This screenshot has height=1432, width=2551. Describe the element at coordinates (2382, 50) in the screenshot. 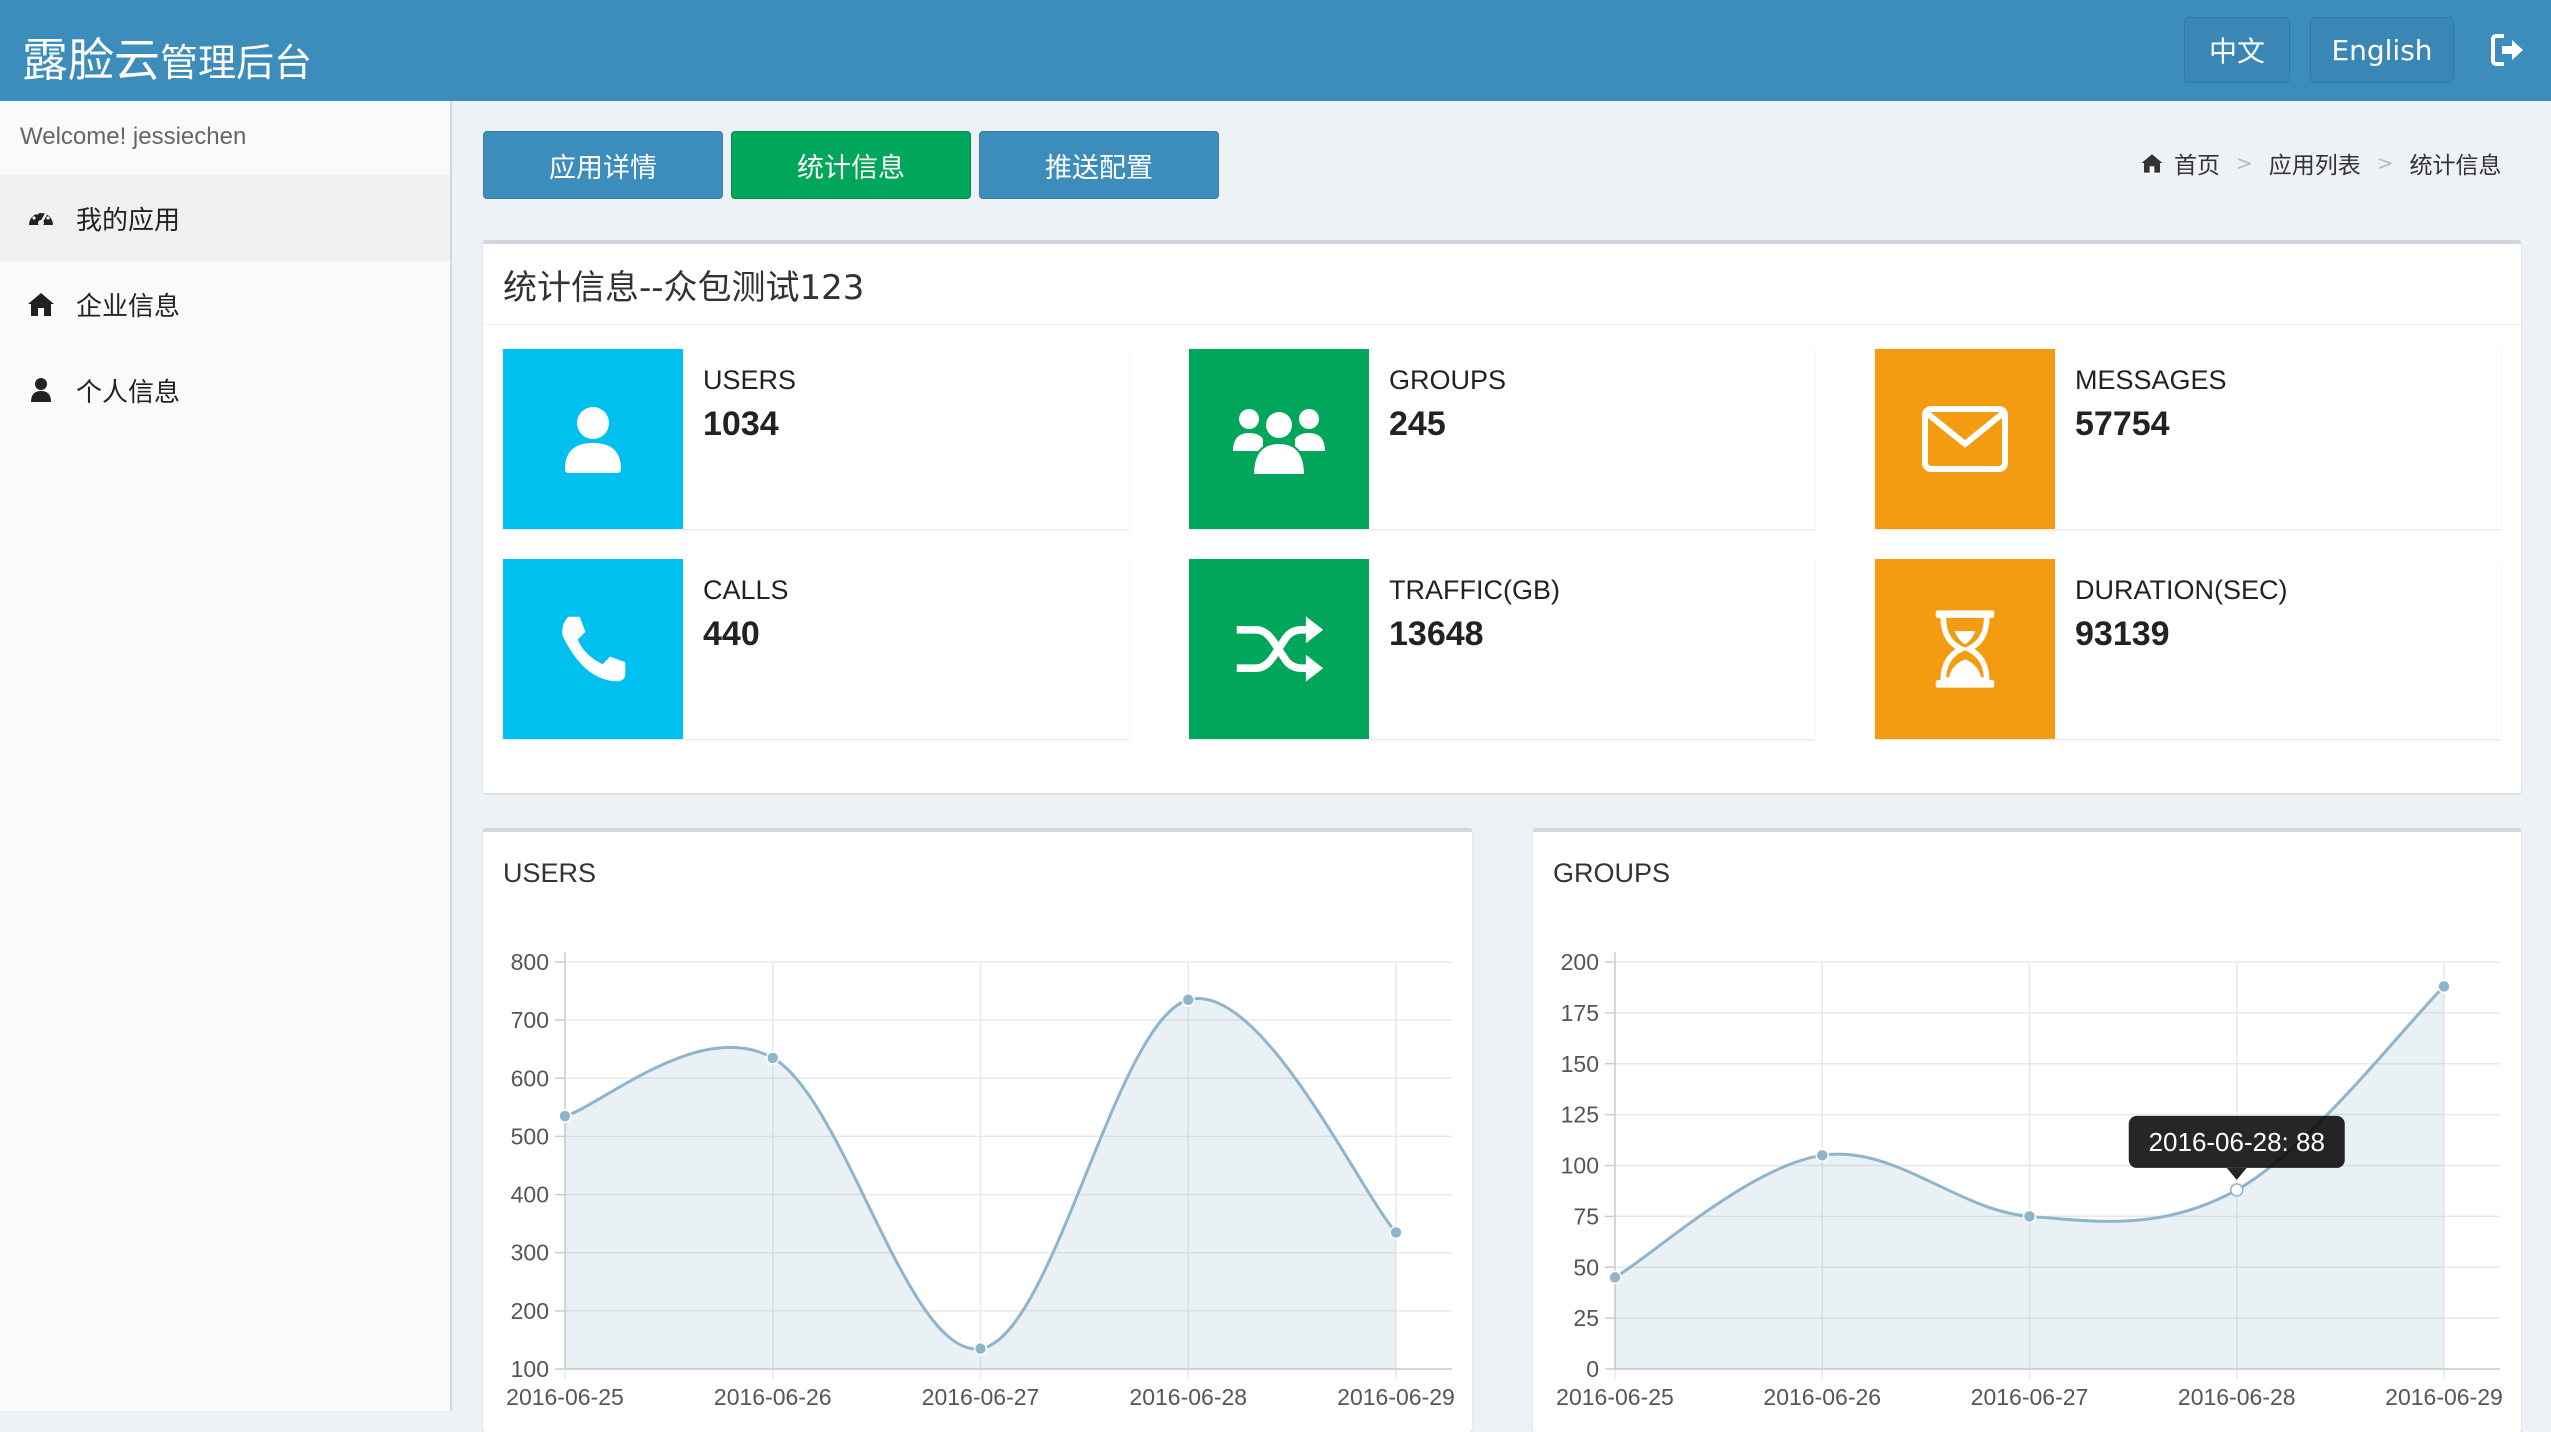

I see `language-english-button: English` at that location.